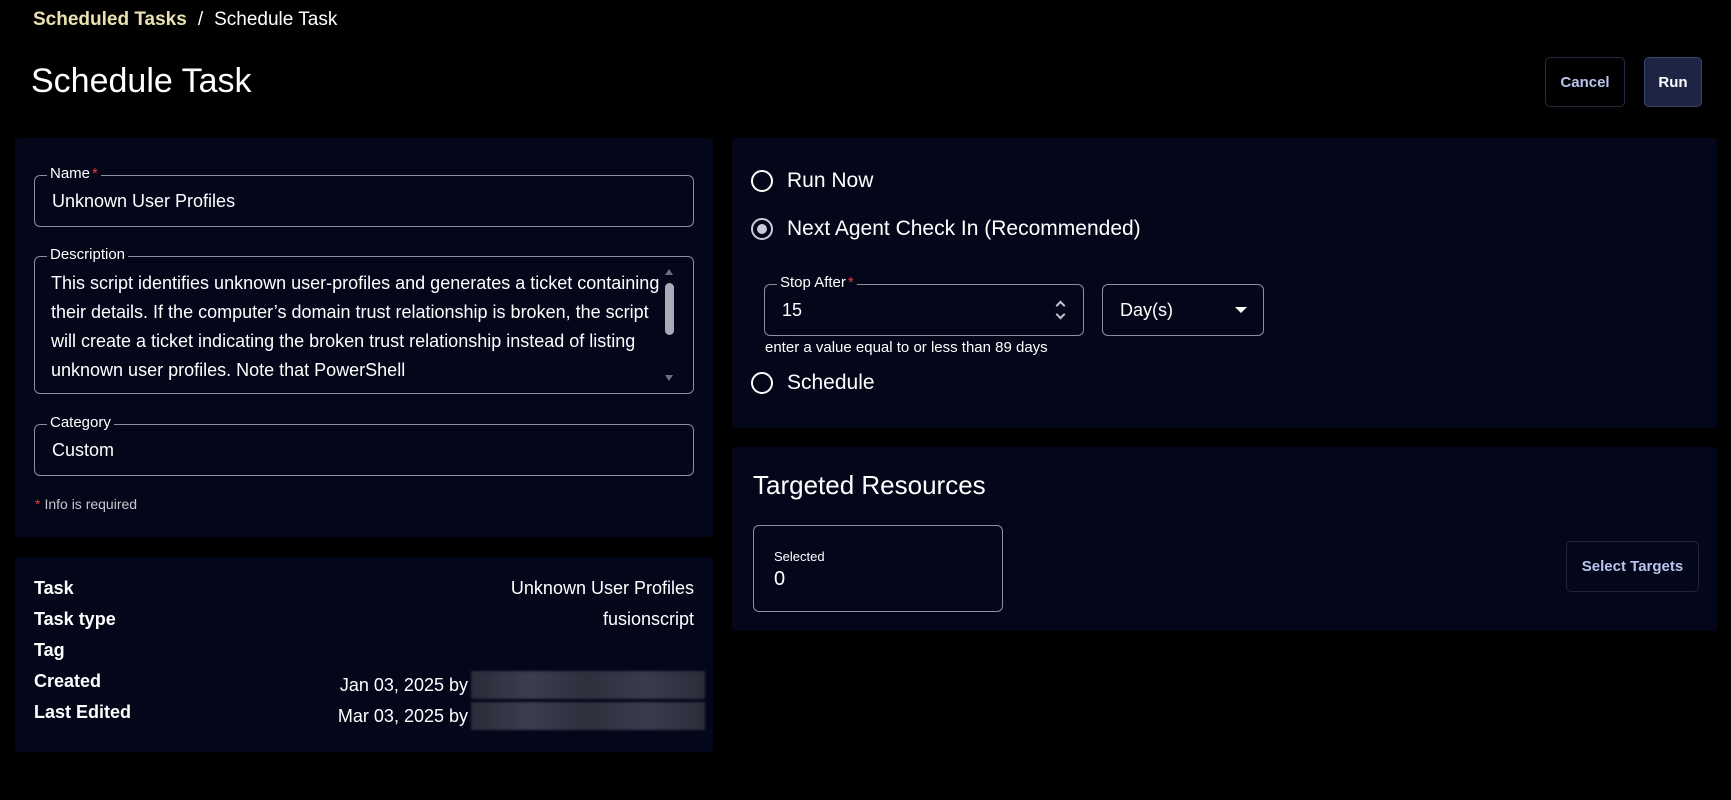 Image resolution: width=1731 pixels, height=800 pixels. What do you see at coordinates (364, 619) in the screenshot?
I see `meta-row-task-type: Task type fusionscript` at bounding box center [364, 619].